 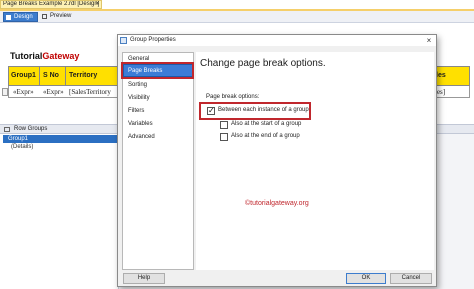 I want to click on preview-tab-button: Preview, so click(x=56, y=17).